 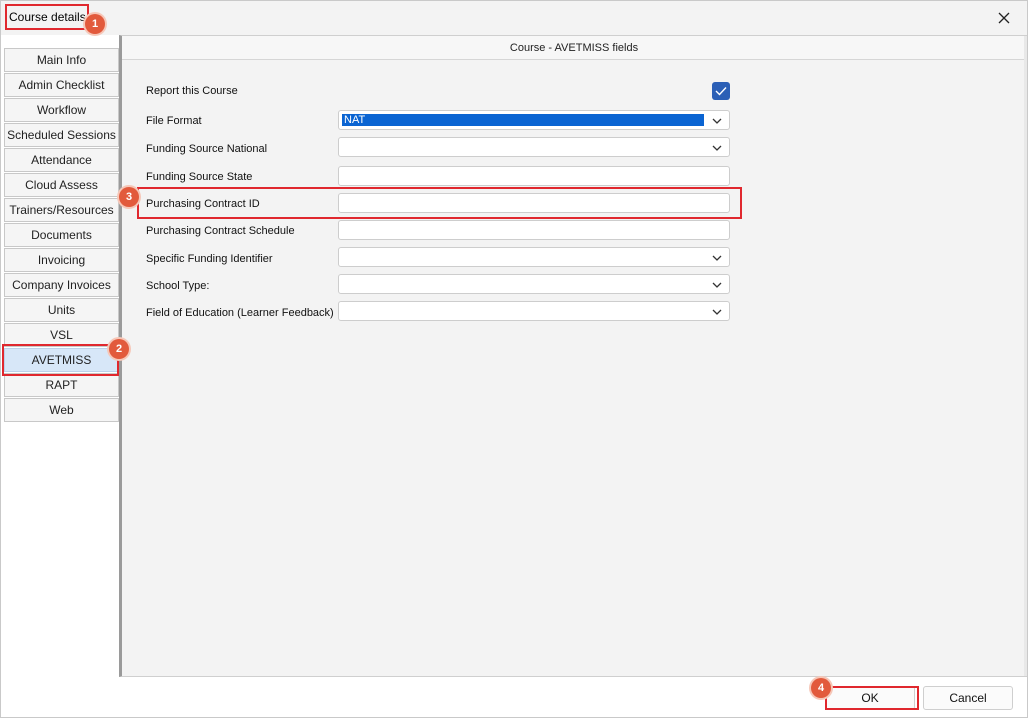 What do you see at coordinates (61, 285) in the screenshot?
I see `tab-company-invoices: Company Invoices` at bounding box center [61, 285].